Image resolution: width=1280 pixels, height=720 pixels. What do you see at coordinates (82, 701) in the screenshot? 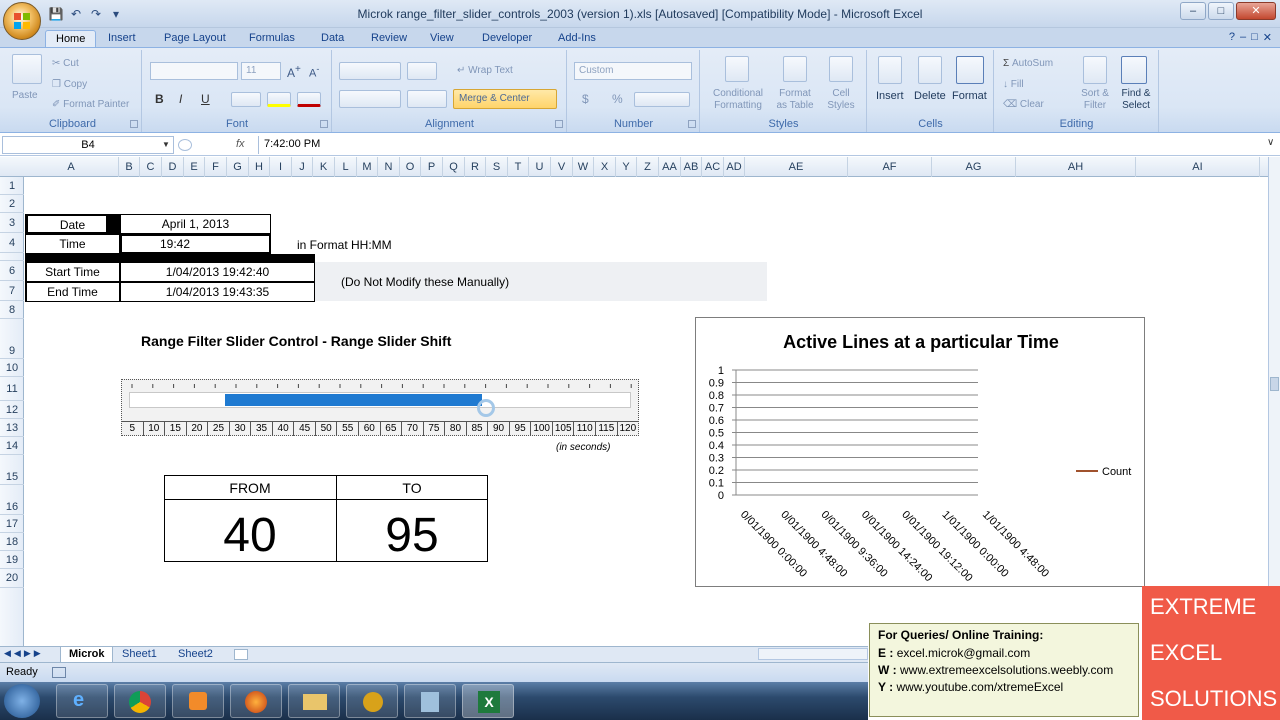
I see `internet-explorer-icon: e` at bounding box center [82, 701].